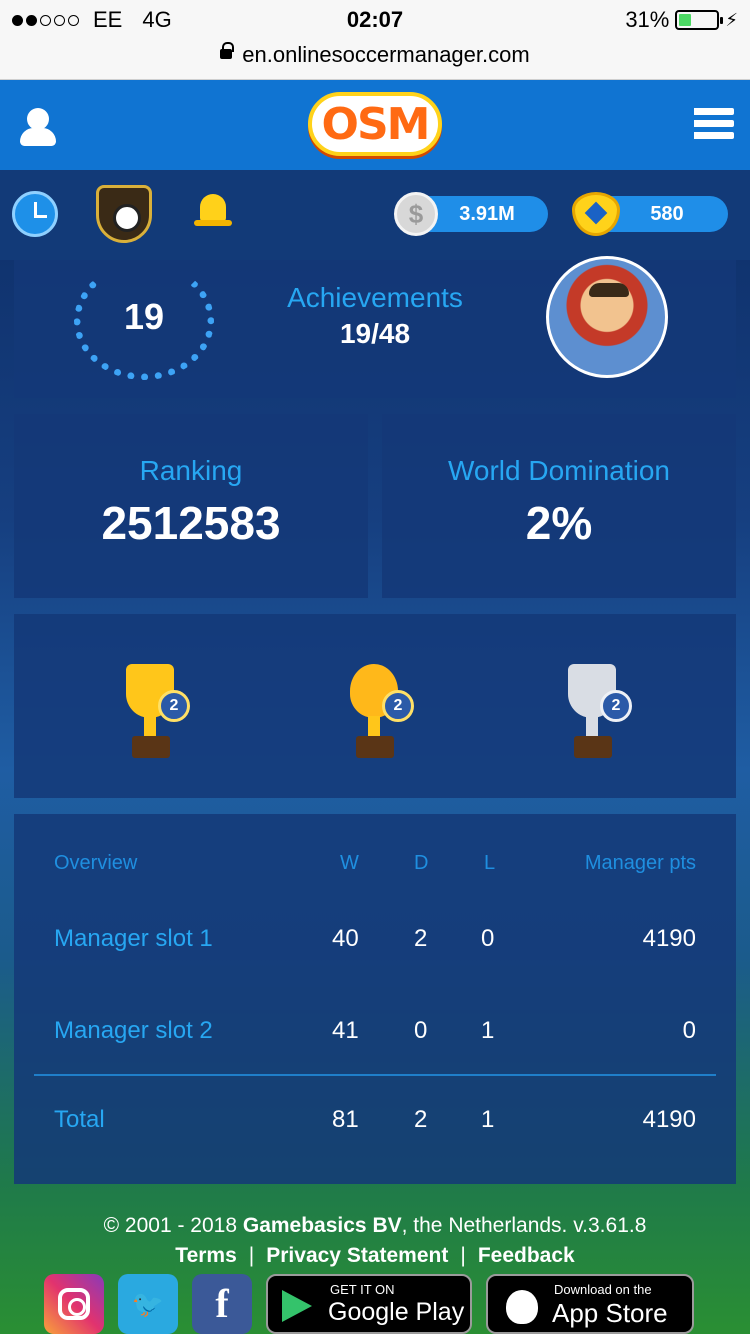 This screenshot has width=750, height=1334. Describe the element at coordinates (610, 1313) in the screenshot. I see `app-store-label: App Store` at that location.